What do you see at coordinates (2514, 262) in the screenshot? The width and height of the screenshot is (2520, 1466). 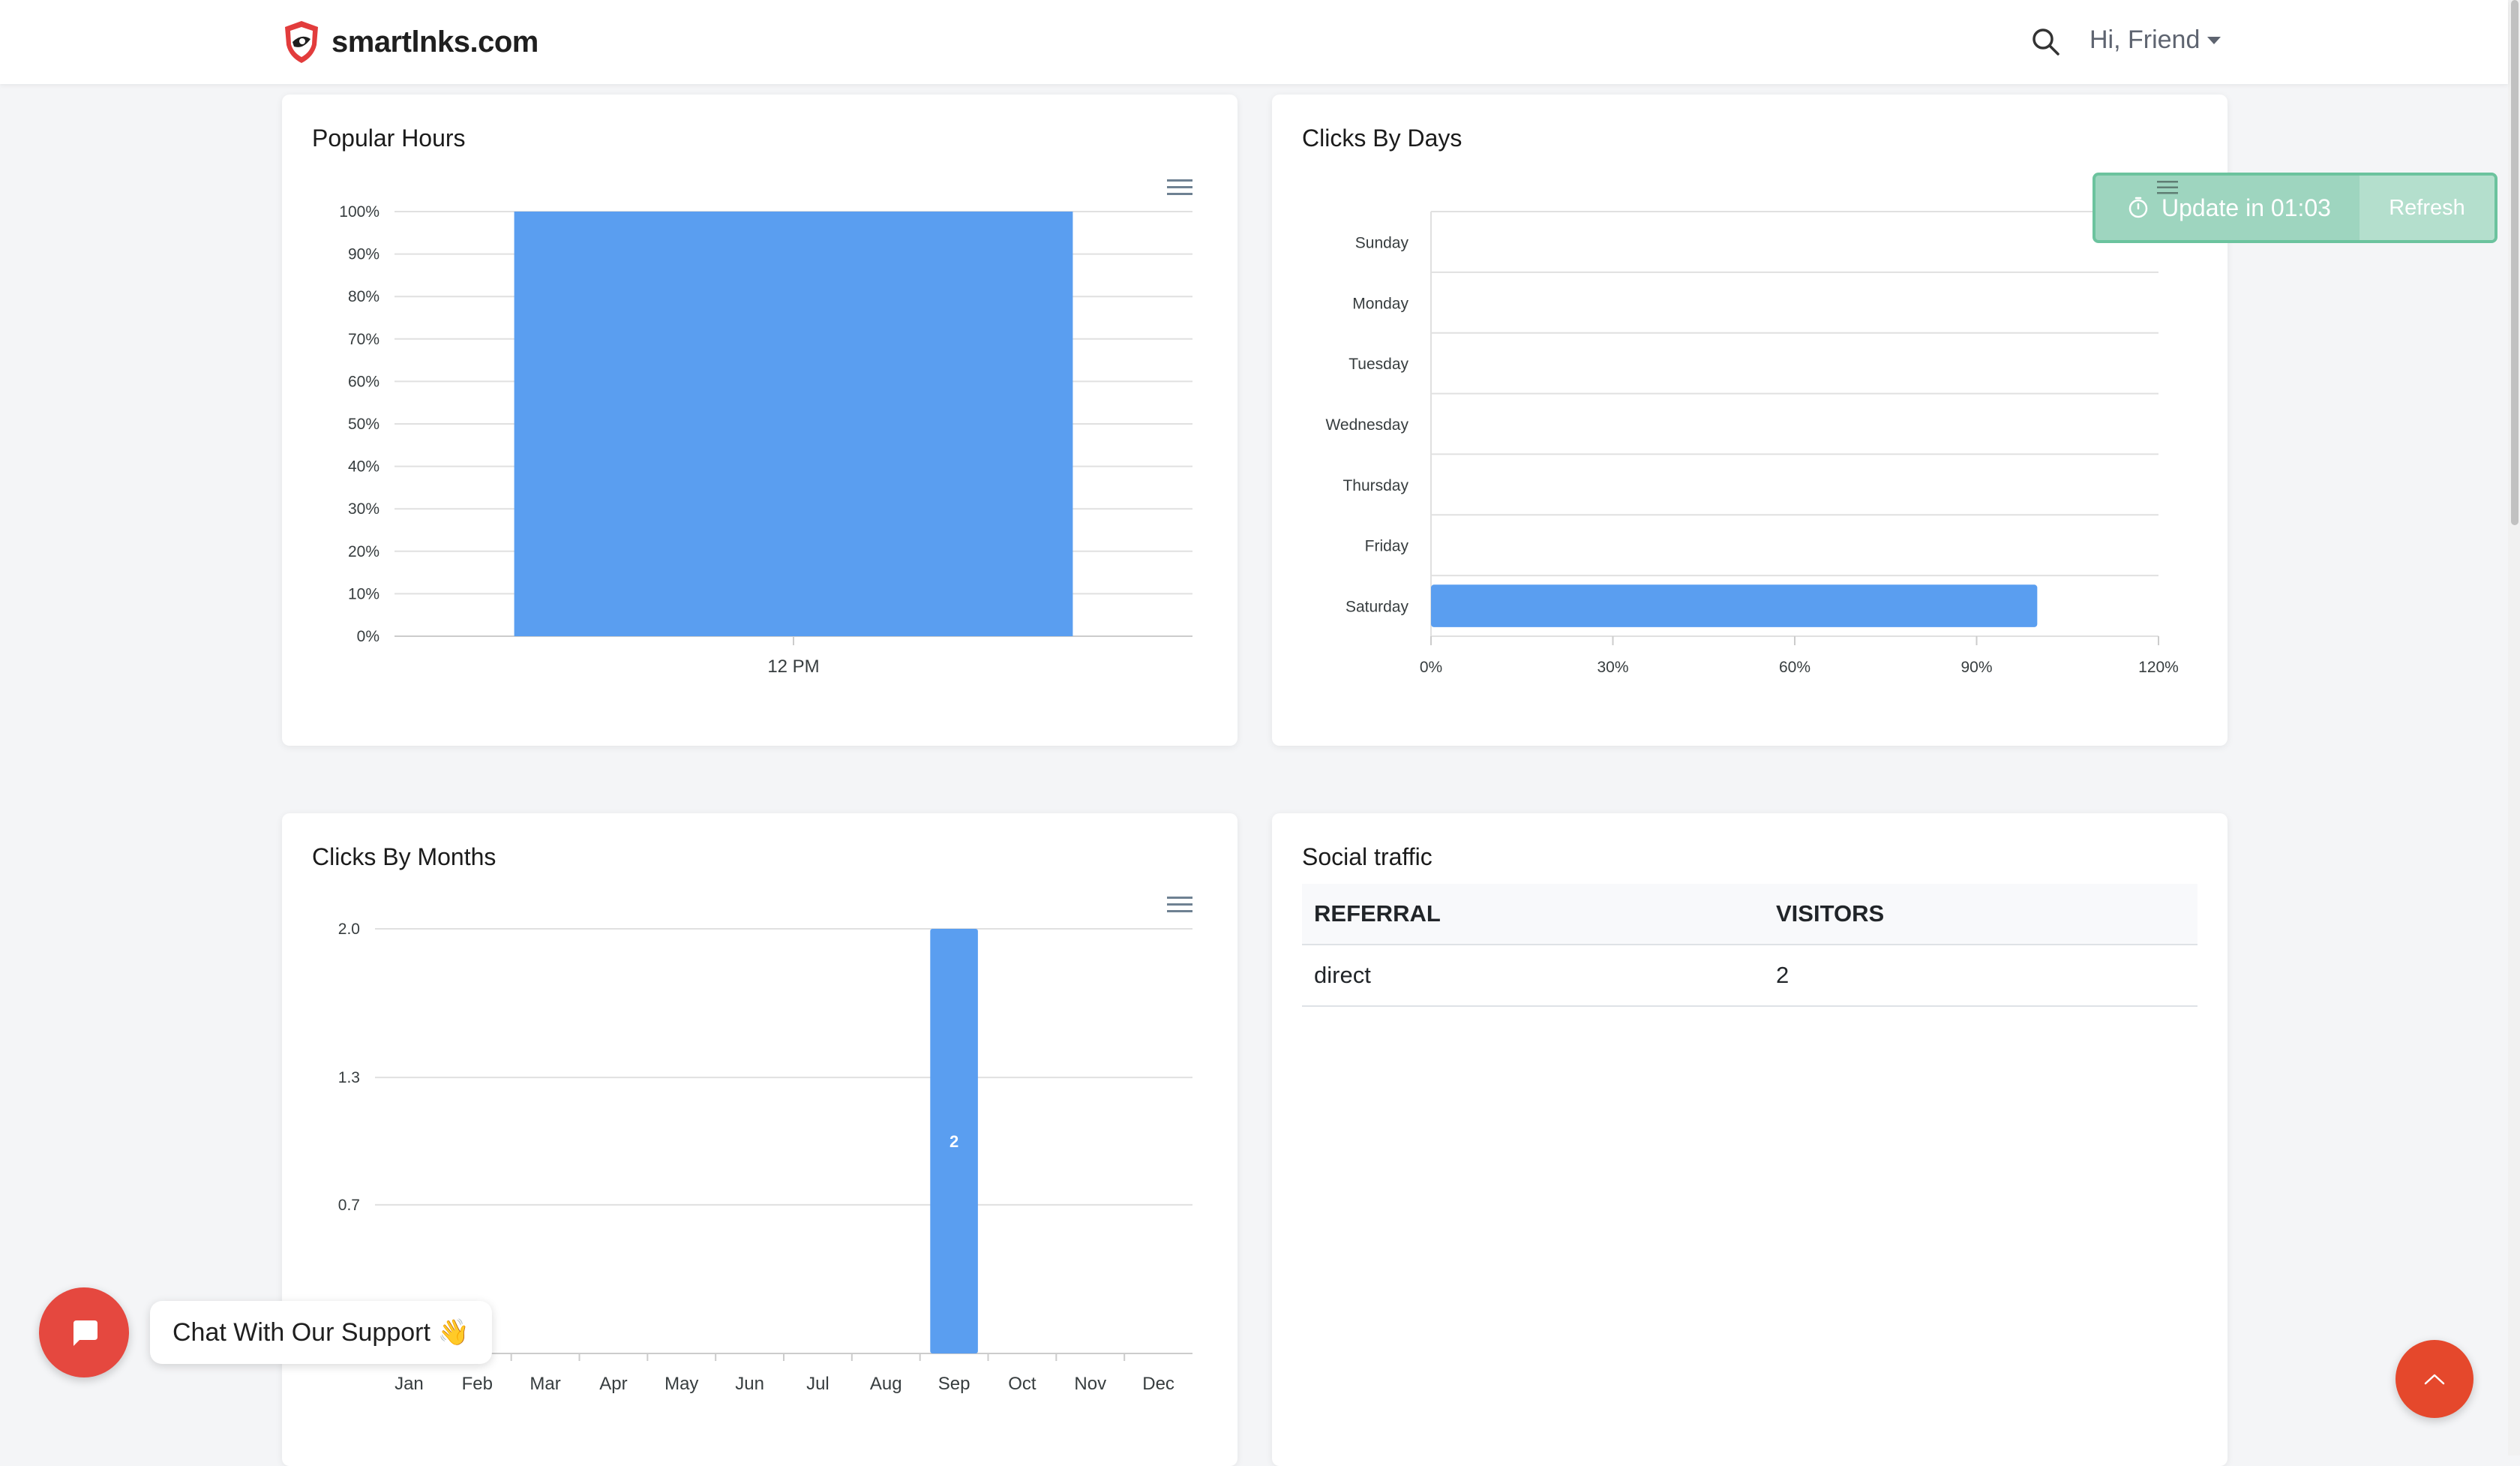 I see `scrollbar-thumb` at bounding box center [2514, 262].